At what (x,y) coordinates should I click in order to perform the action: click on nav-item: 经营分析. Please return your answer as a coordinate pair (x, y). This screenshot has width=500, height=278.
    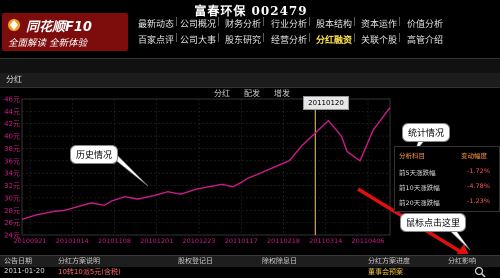
    Looking at the image, I should click on (289, 39).